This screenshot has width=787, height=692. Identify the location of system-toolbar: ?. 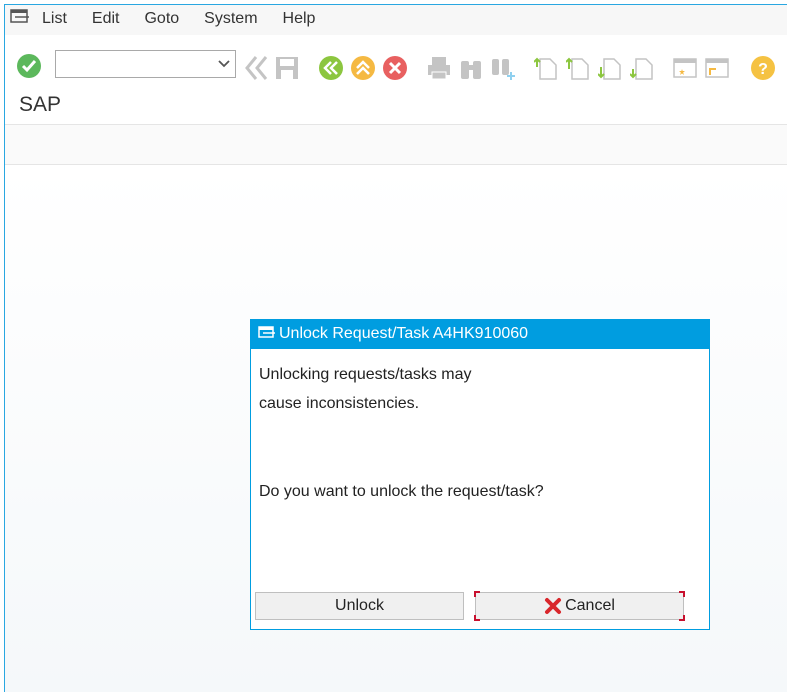
(396, 65).